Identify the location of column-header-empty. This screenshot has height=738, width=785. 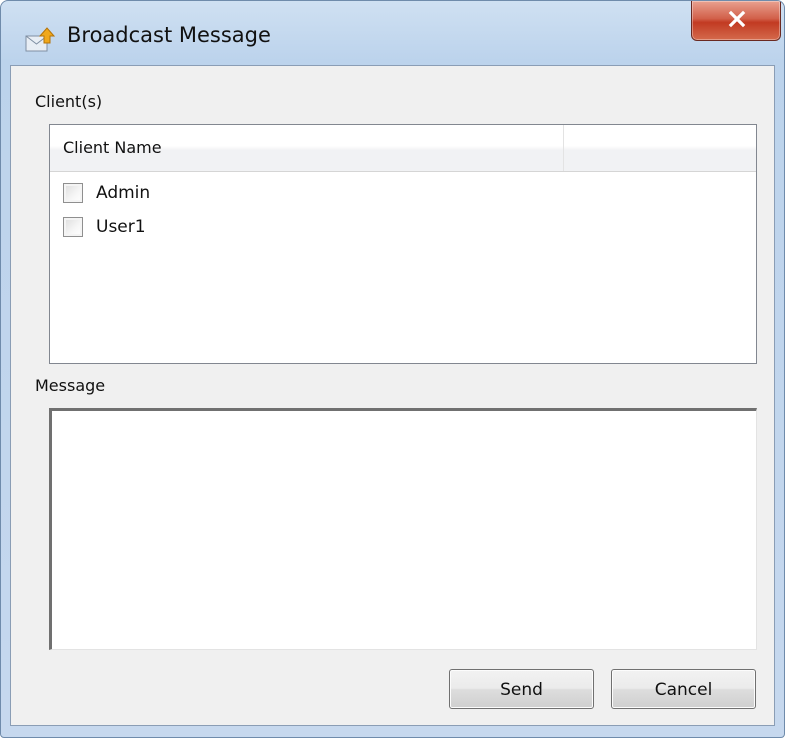
(660, 148).